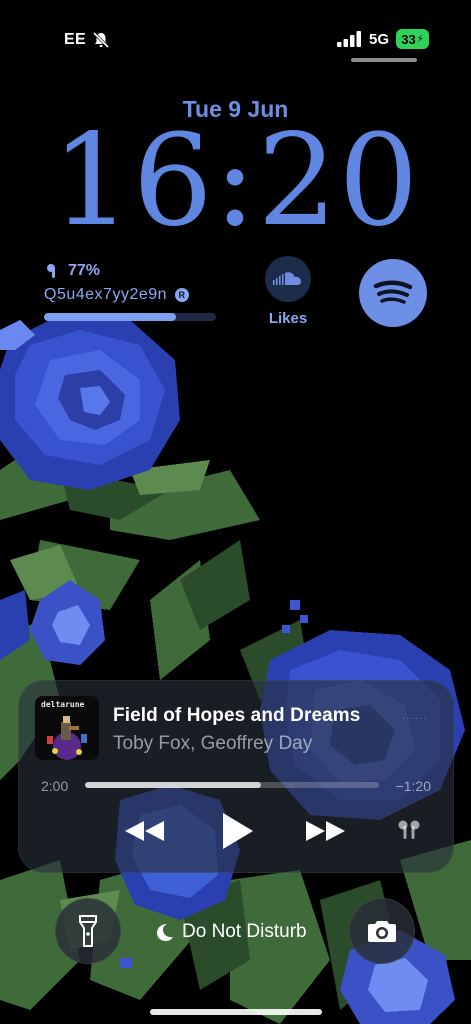 The image size is (471, 1024). I want to click on network-type: 5G, so click(379, 39).